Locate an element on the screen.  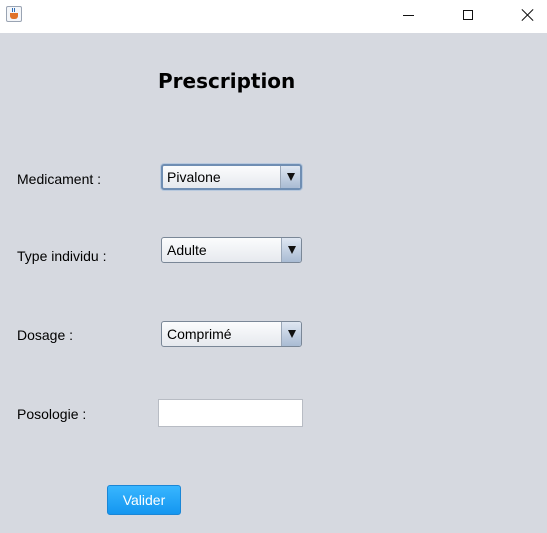
cup-shape is located at coordinates (14, 16).